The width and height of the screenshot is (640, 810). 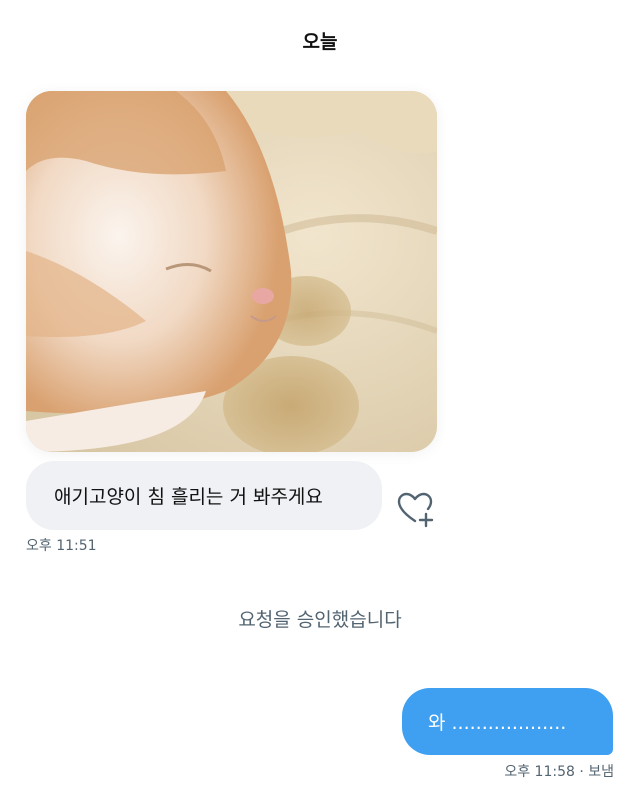 I want to click on heart-plus-icon, so click(x=415, y=509).